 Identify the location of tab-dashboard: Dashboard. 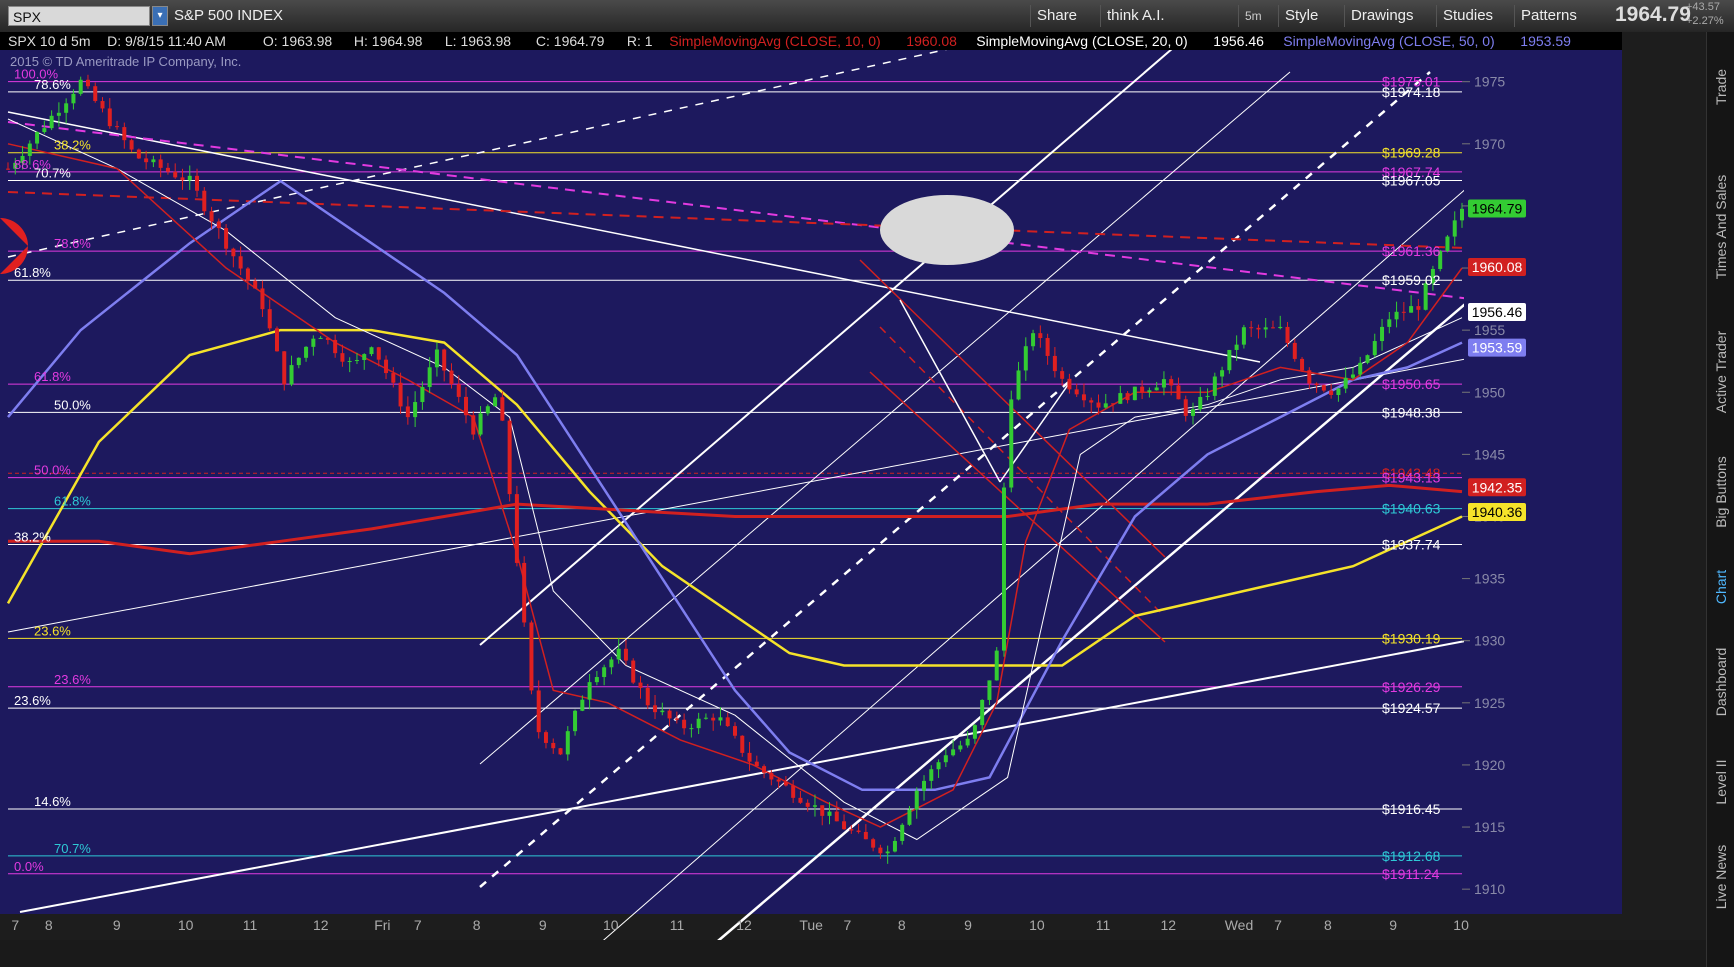
(1720, 682).